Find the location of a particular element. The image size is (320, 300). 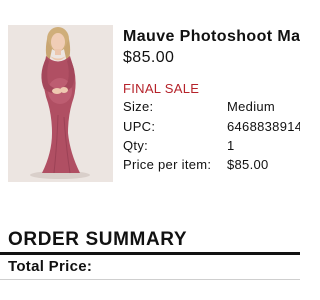

total-price-label: Total Price: is located at coordinates (50, 266).